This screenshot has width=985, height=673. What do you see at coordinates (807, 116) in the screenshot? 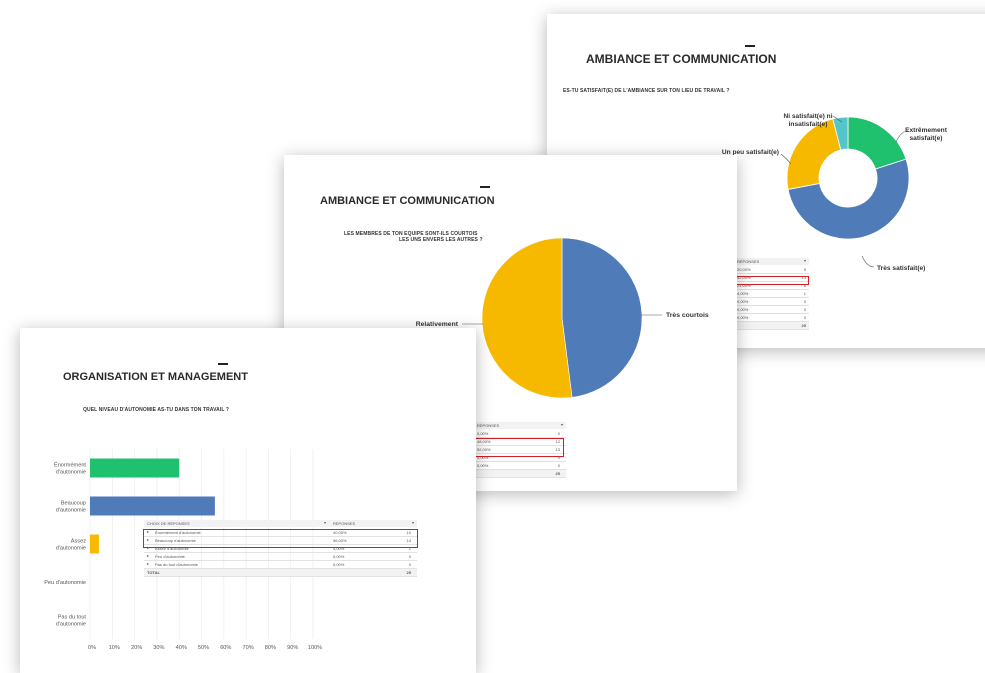
I see `label-ni-satisfait: Ni satisfait(e) ni` at bounding box center [807, 116].